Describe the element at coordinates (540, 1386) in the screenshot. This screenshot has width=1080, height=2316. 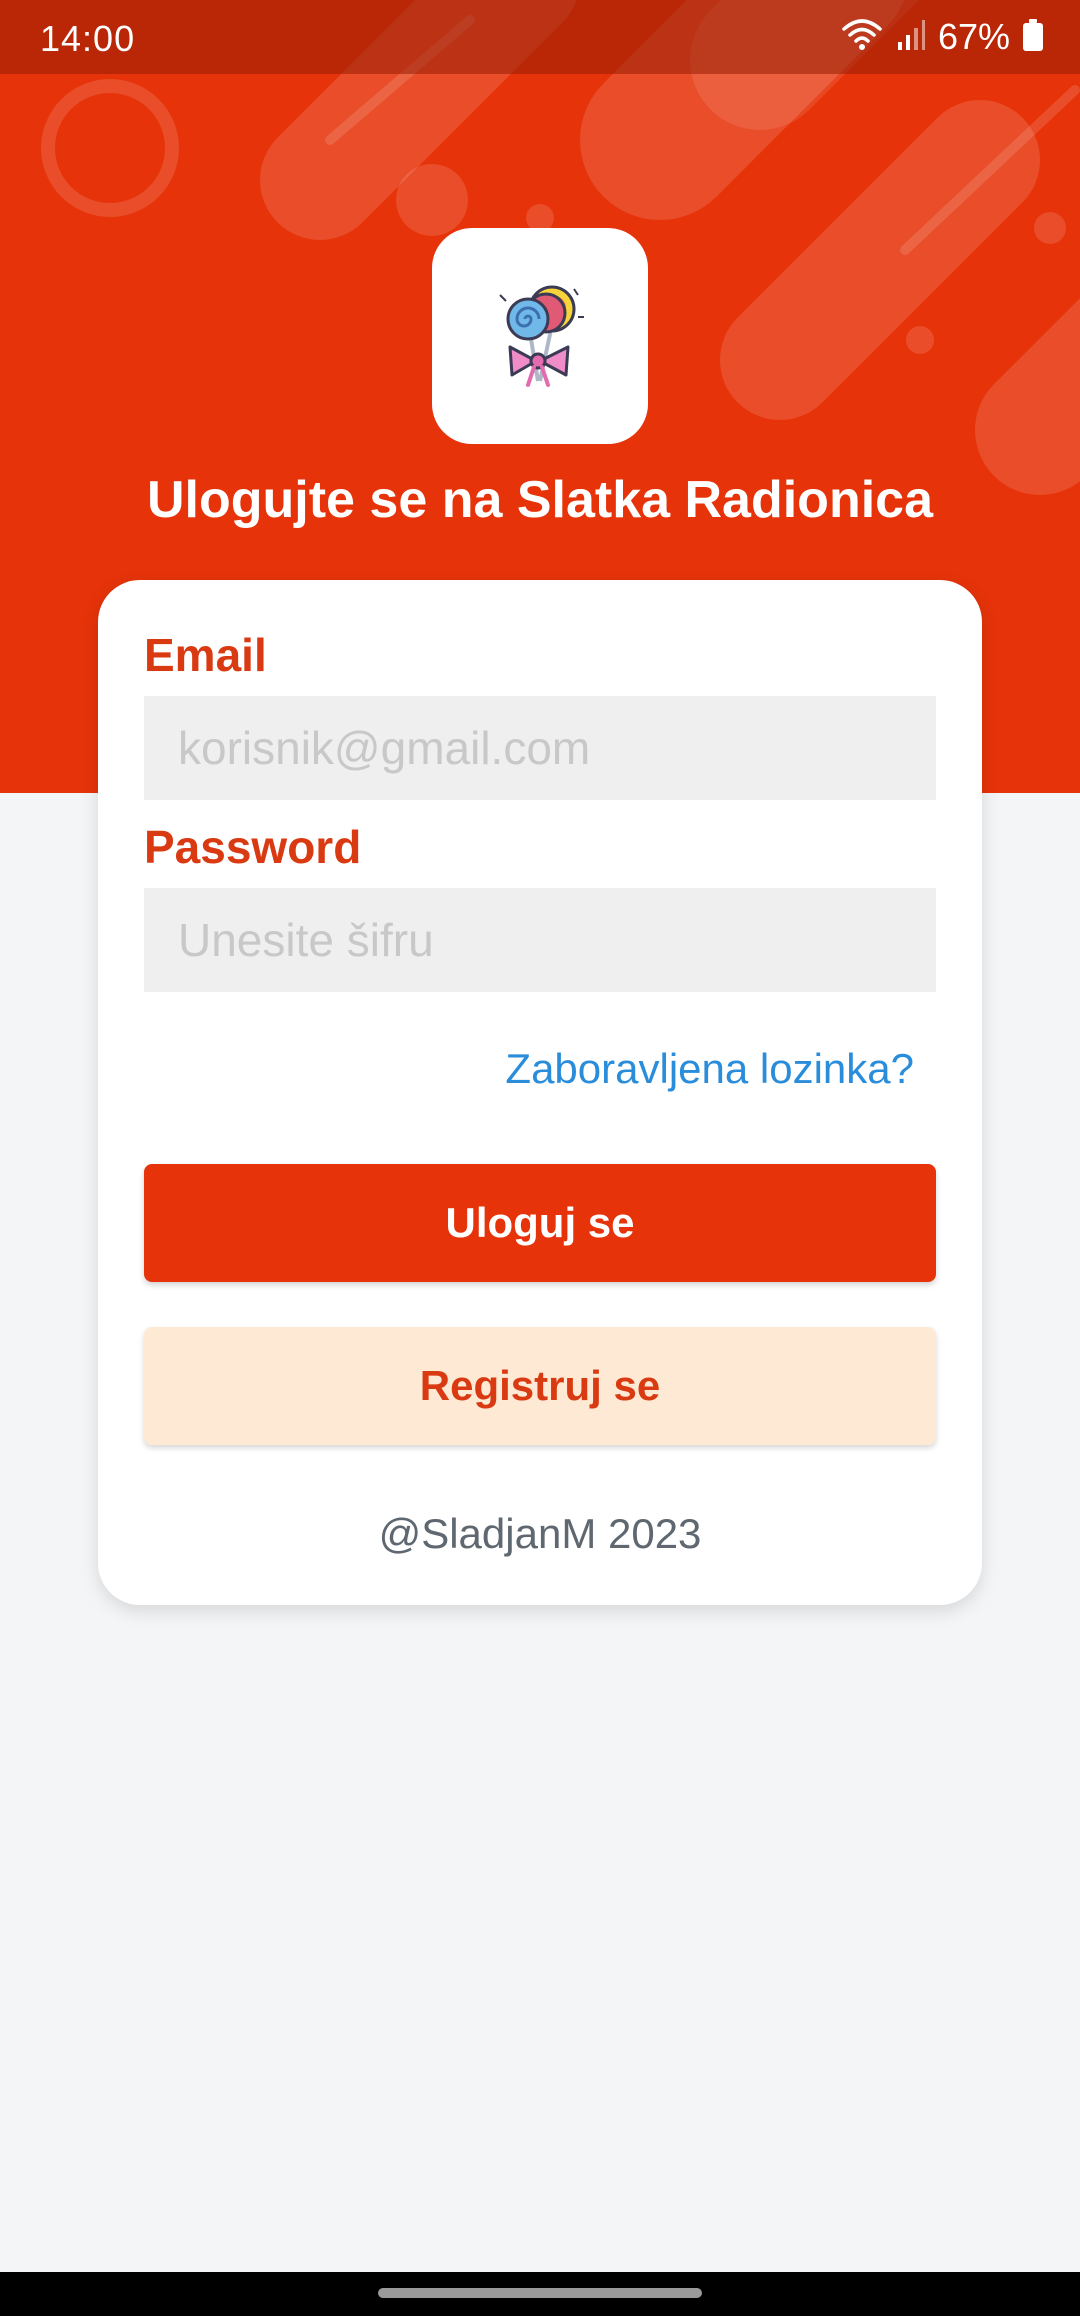
I see `register-button: Registruj se` at that location.